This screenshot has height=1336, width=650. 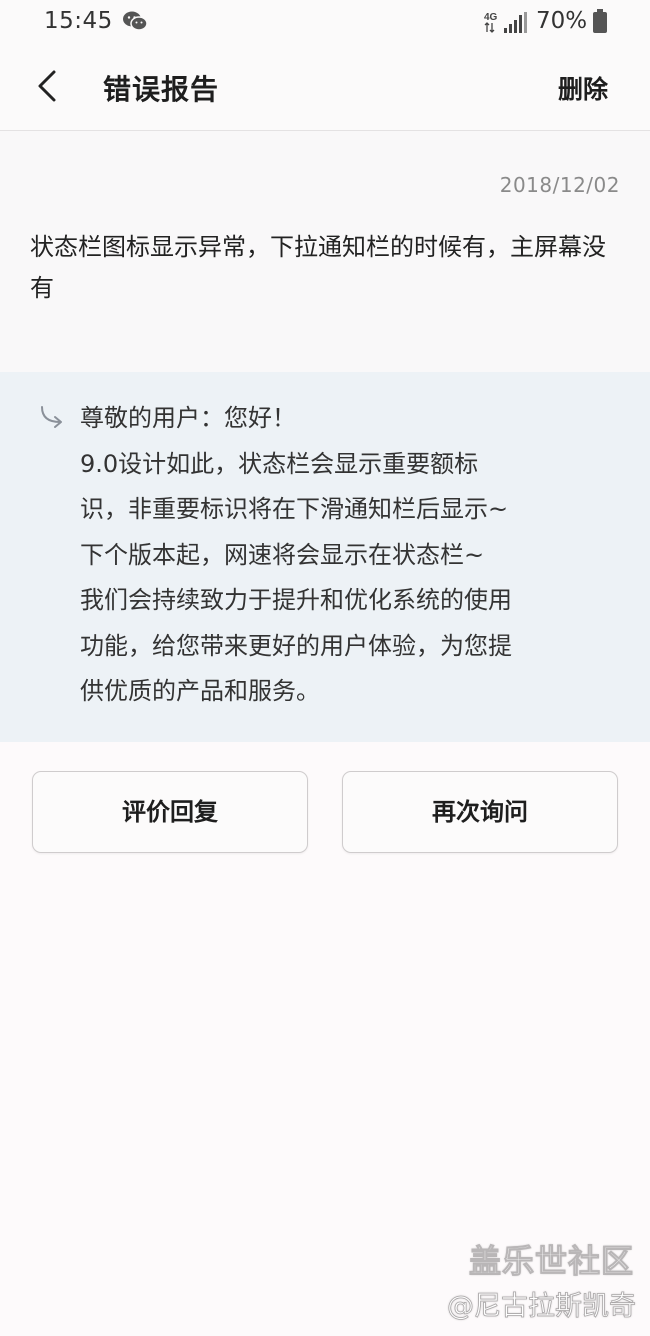 I want to click on reply-arrow-icon, so click(x=51, y=417).